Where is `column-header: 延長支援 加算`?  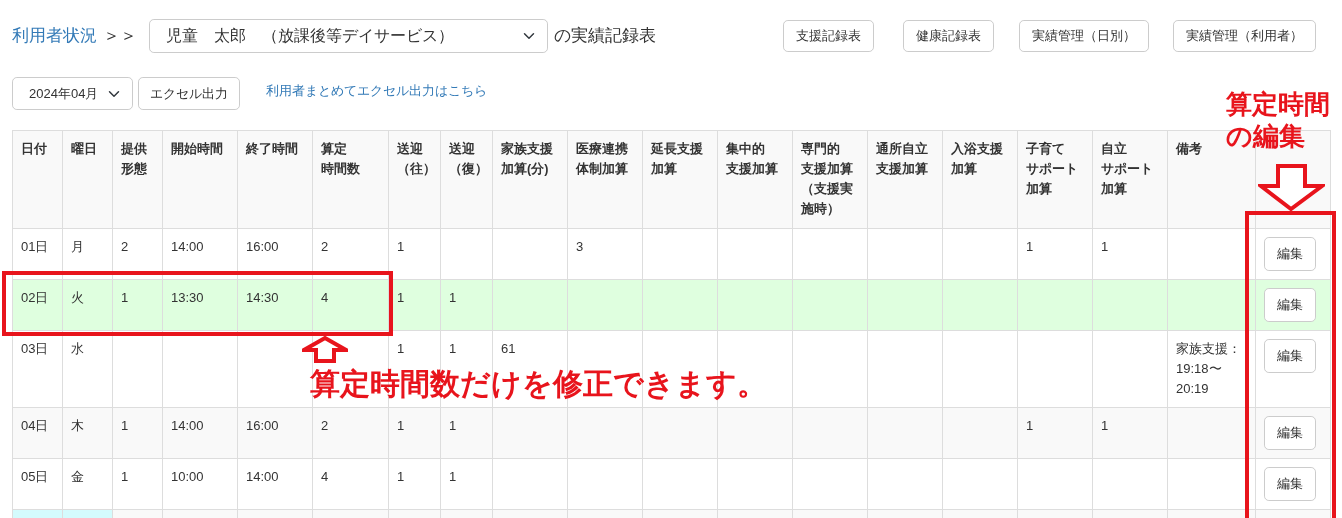 column-header: 延長支援 加算 is located at coordinates (680, 179).